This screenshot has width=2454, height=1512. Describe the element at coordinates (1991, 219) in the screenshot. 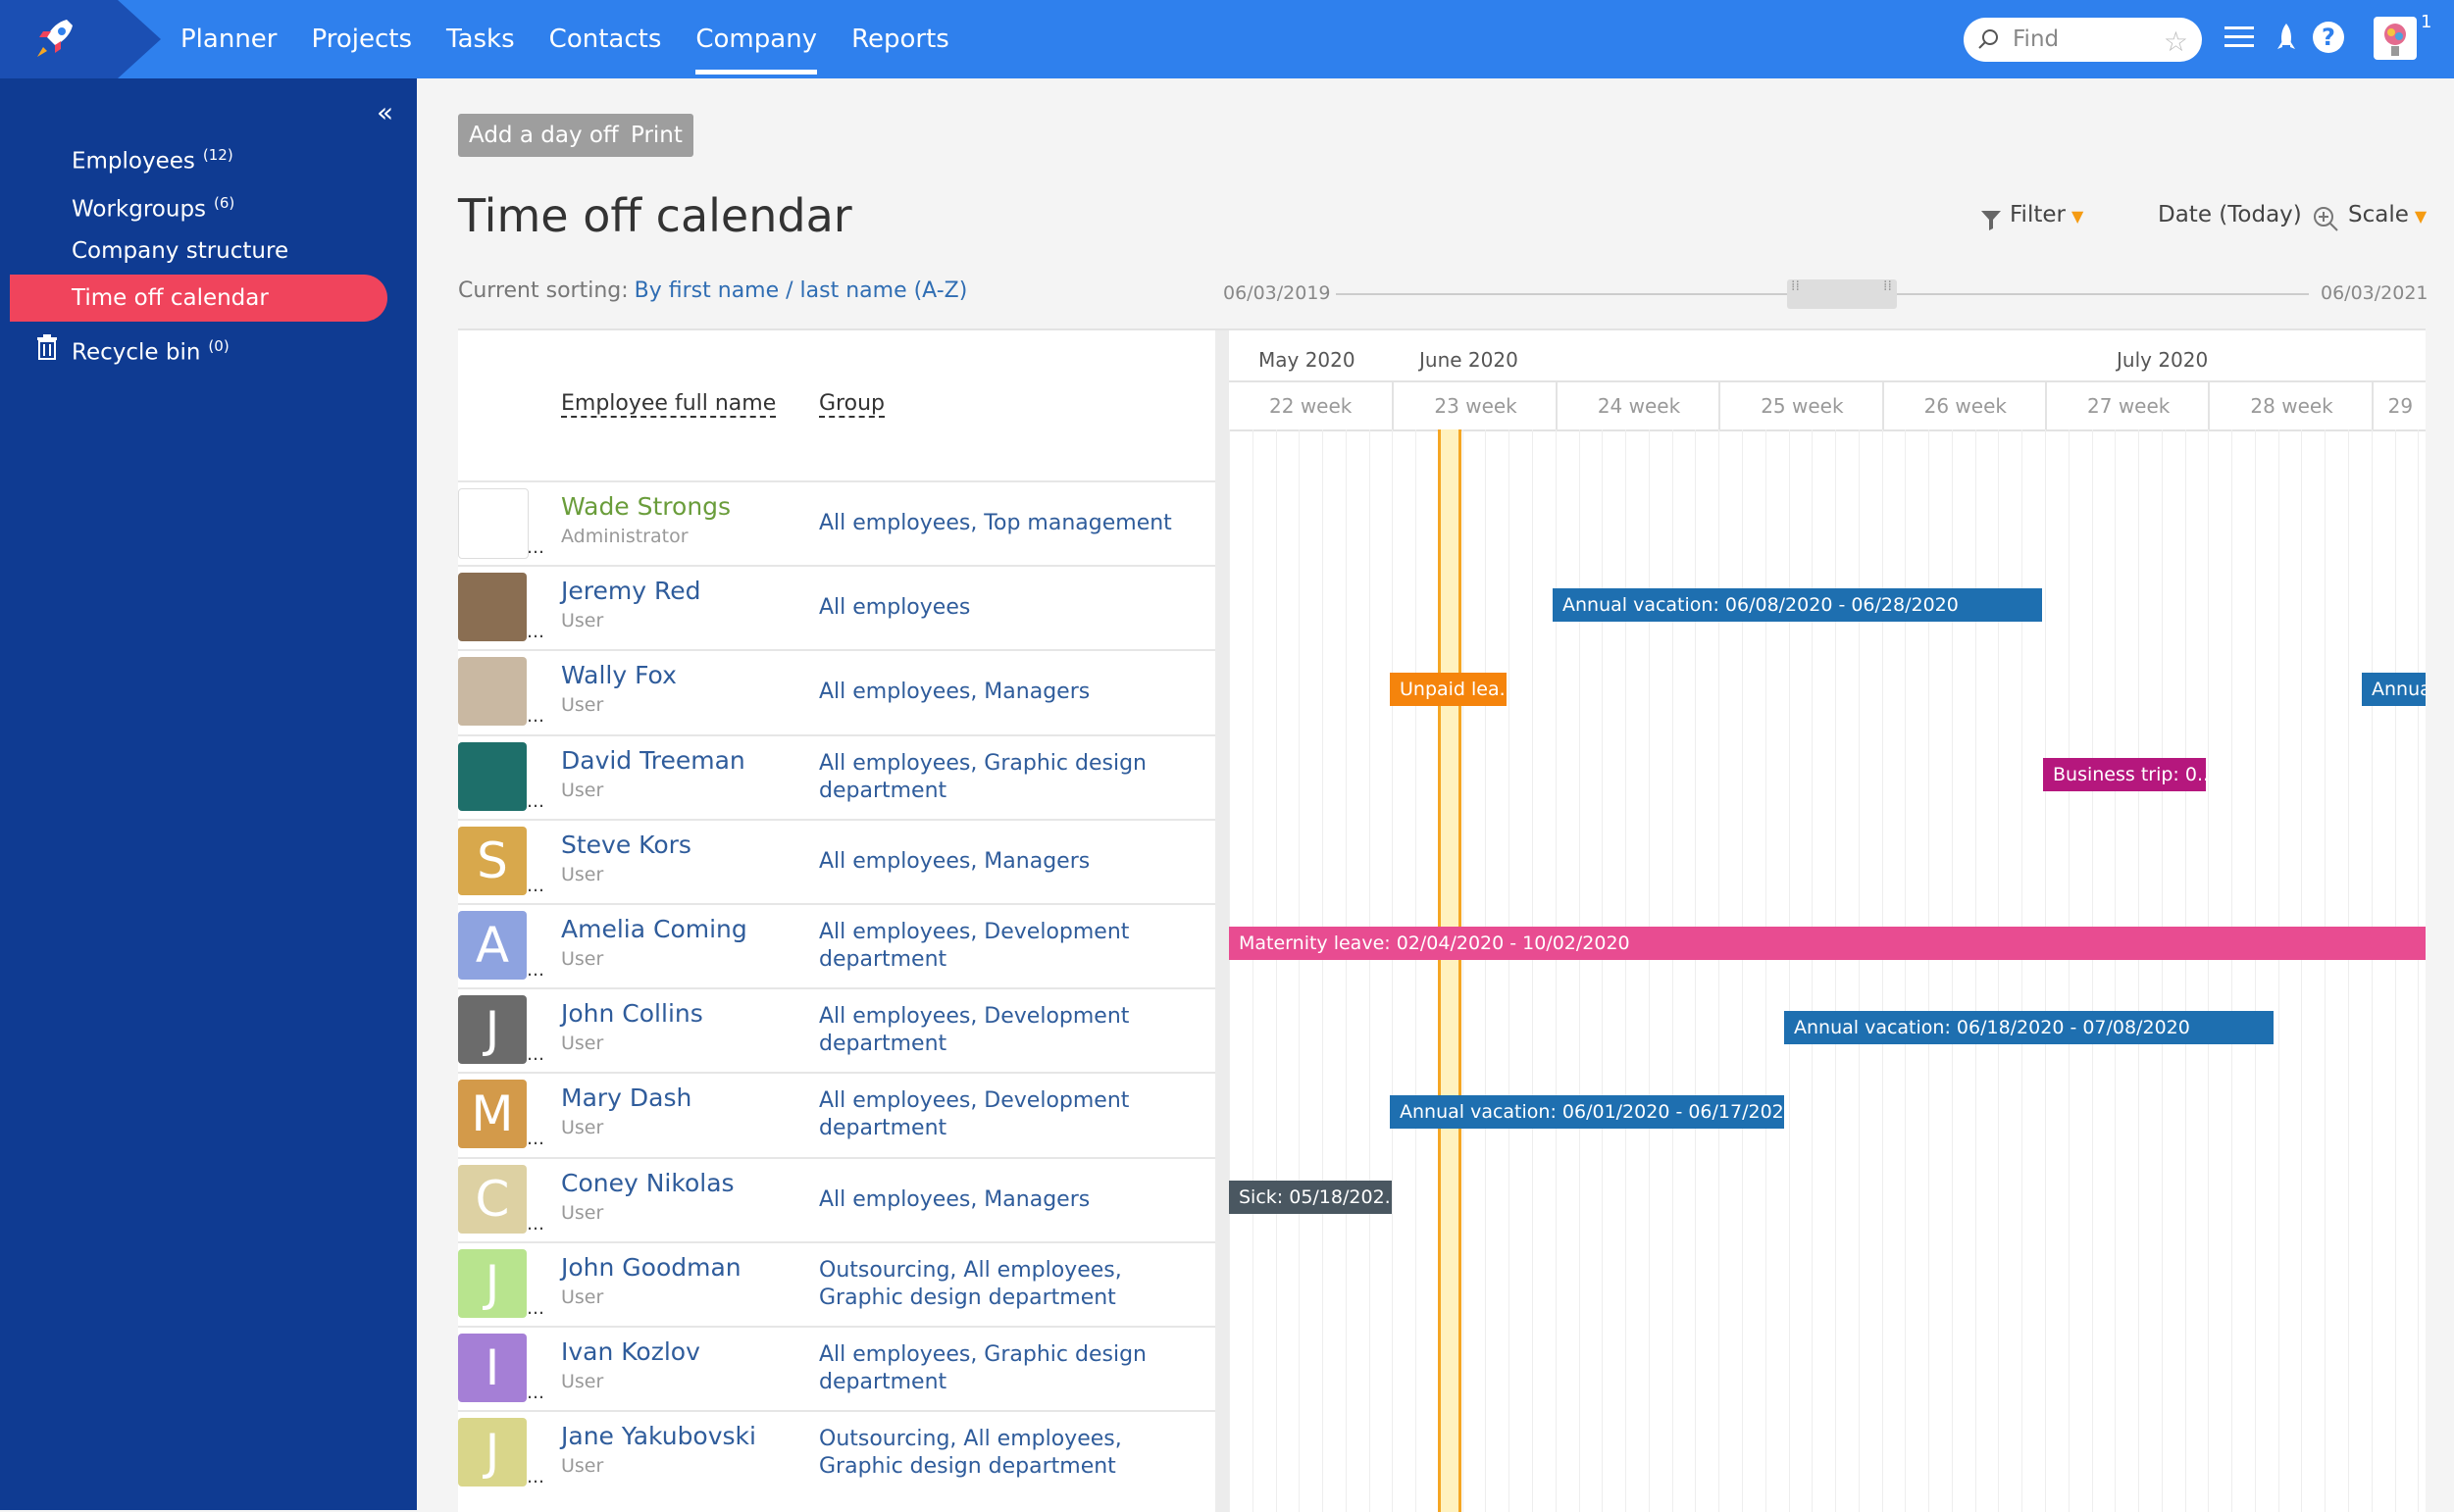

I see `filter-icon` at that location.